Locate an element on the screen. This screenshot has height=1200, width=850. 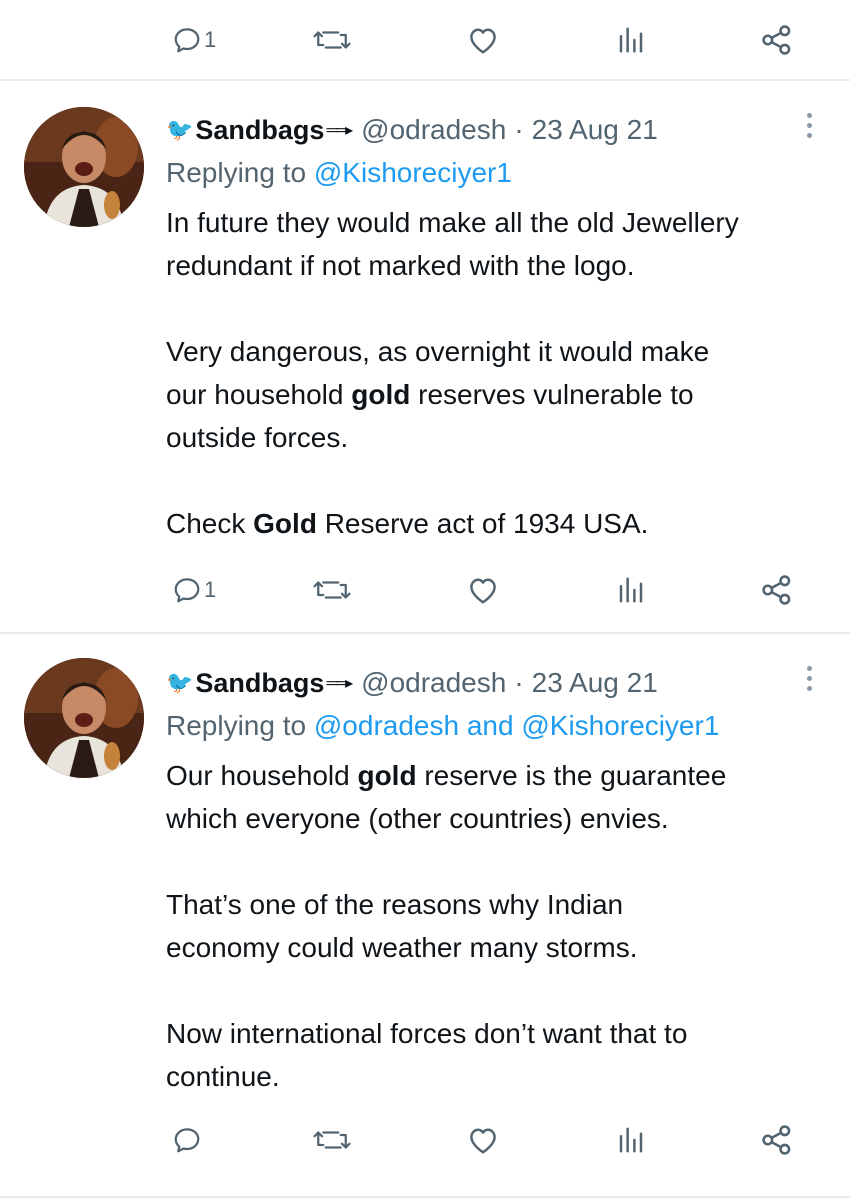
highlight: Gold is located at coordinates (285, 523).